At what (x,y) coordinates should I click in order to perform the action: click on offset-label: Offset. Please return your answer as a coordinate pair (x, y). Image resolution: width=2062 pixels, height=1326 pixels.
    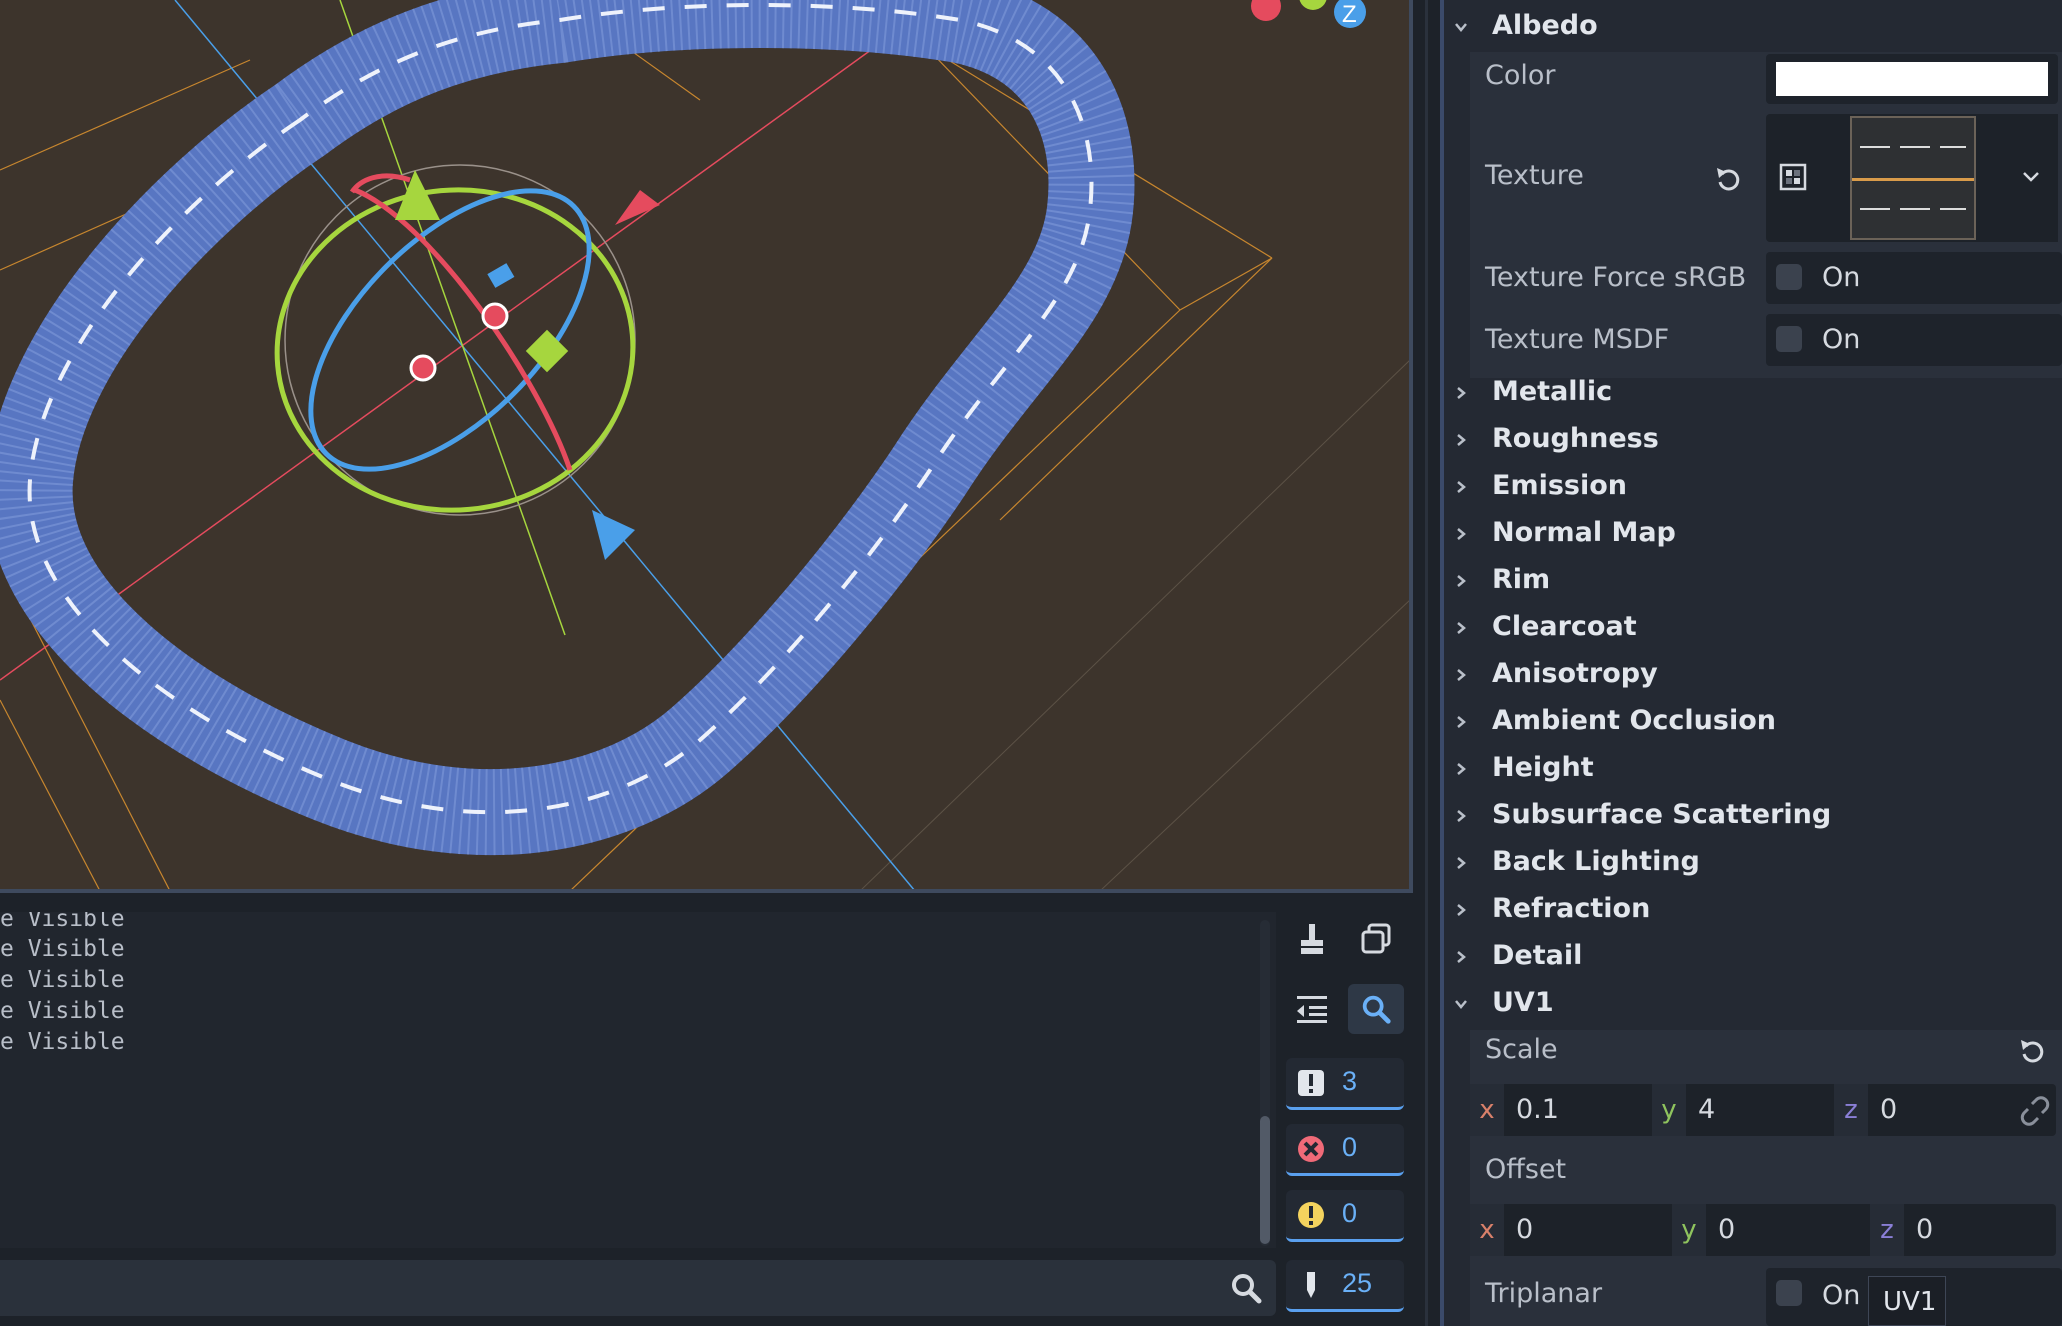
    Looking at the image, I should click on (1526, 1169).